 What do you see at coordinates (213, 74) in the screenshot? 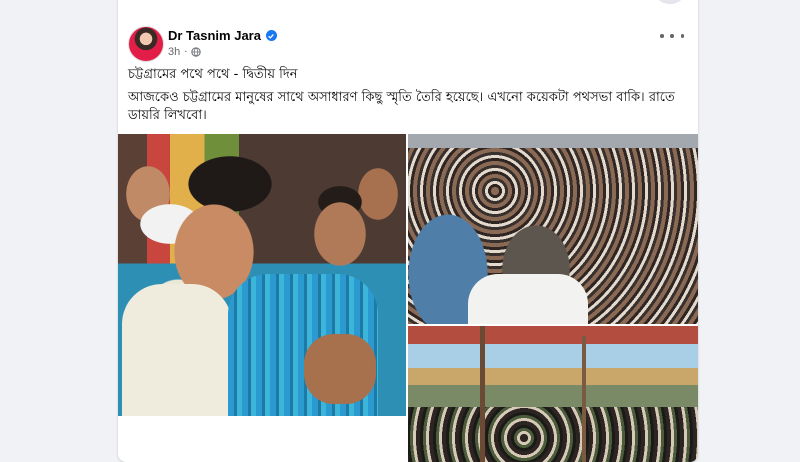
I see `post-title: চট্টগ্রামের পথে পথে - দ্বিতীয় দিন` at bounding box center [213, 74].